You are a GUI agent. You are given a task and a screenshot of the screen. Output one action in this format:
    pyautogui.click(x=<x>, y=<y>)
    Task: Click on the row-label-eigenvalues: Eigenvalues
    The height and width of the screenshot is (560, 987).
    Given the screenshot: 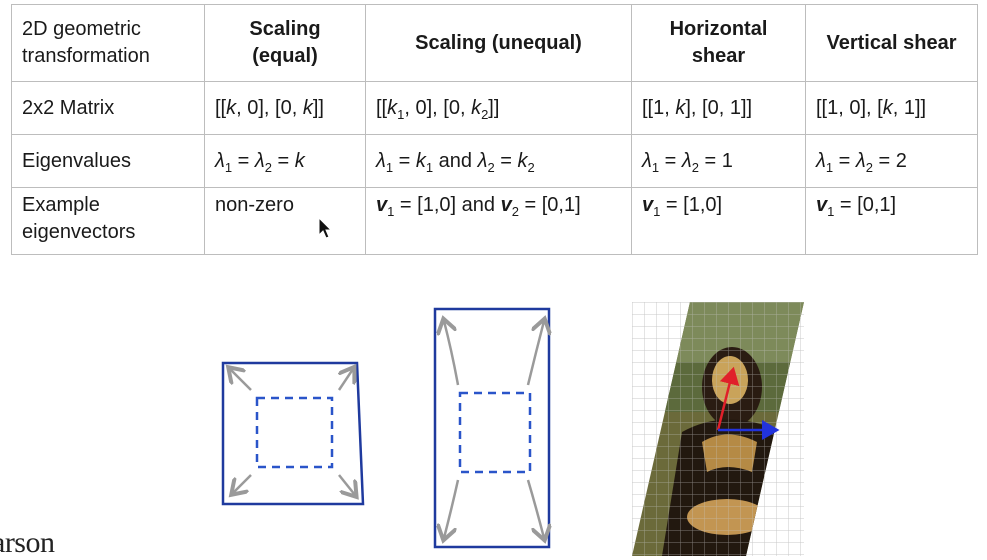 What is the action you would take?
    pyautogui.click(x=108, y=161)
    